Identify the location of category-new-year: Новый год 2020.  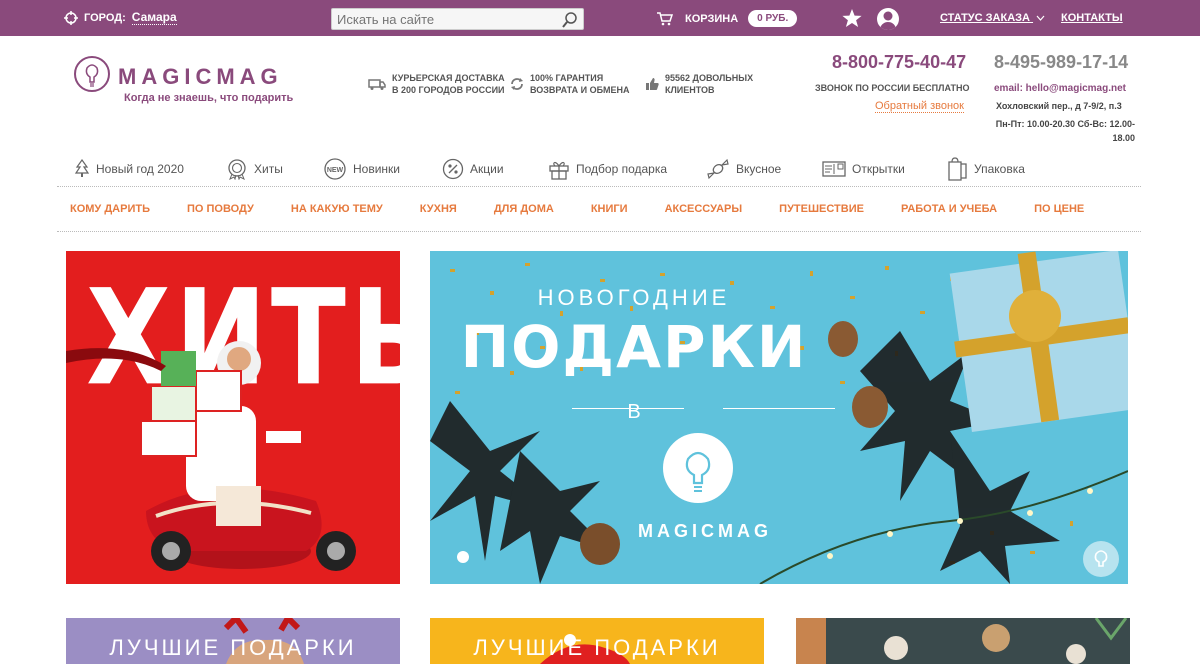
(129, 169).